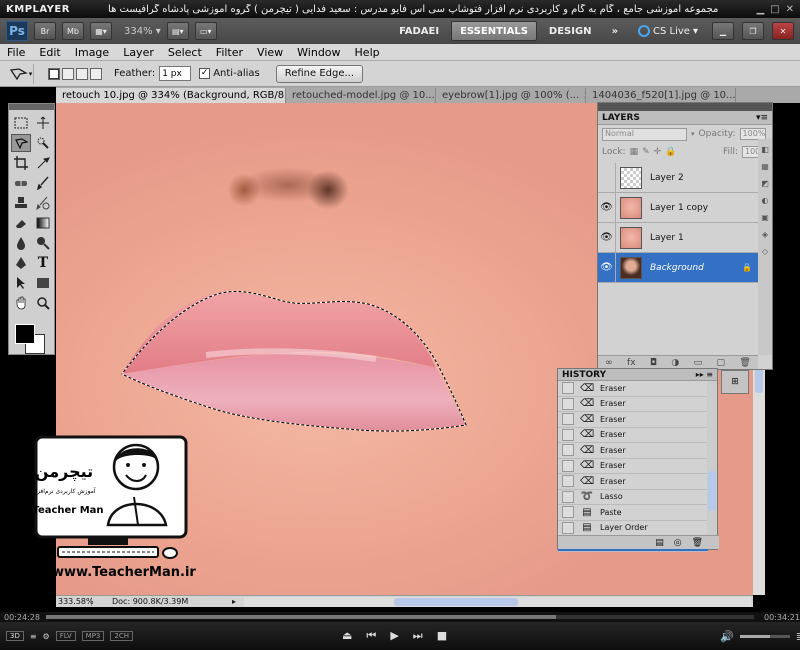 Image resolution: width=800 pixels, height=650 pixels. I want to click on view-extras-button: ▦▾, so click(101, 31).